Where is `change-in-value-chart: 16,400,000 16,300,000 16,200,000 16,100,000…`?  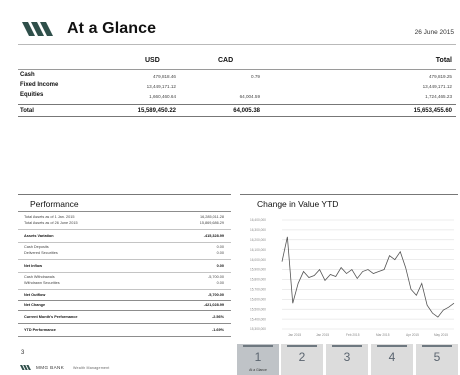 change-in-value-chart: 16,400,000 16,300,000 16,200,000 16,100,000… is located at coordinates (352, 277).